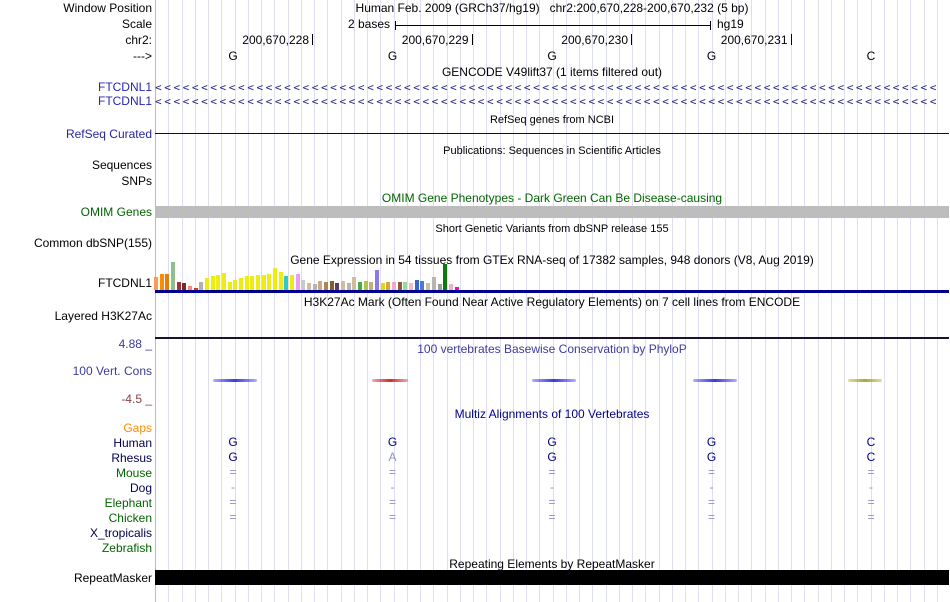 The width and height of the screenshot is (950, 602). What do you see at coordinates (76, 56) in the screenshot?
I see `label-strand: --->` at bounding box center [76, 56].